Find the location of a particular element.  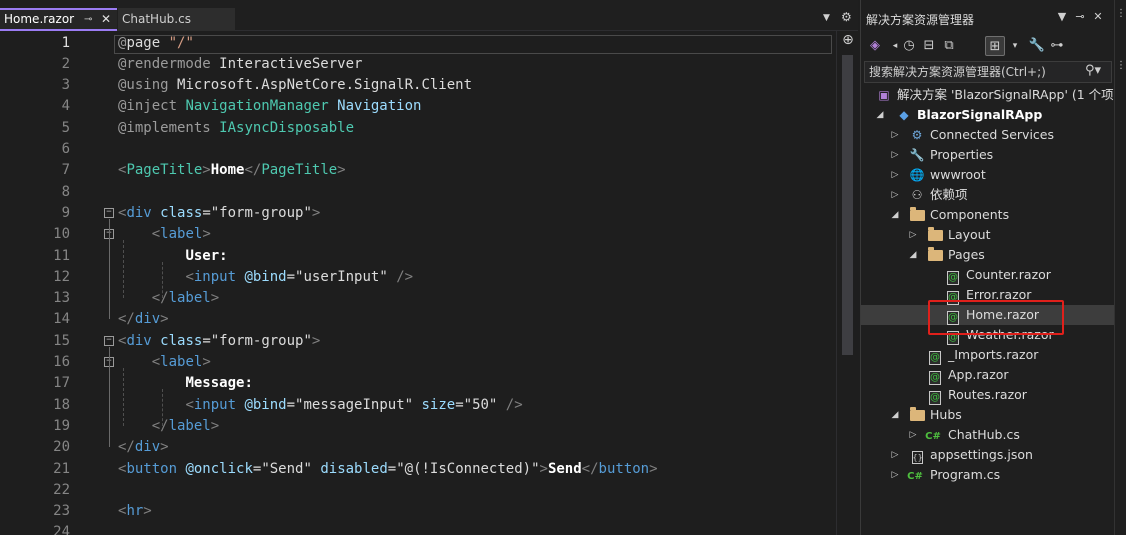

tree-node: ◢ Hubs is located at coordinates (988, 415).